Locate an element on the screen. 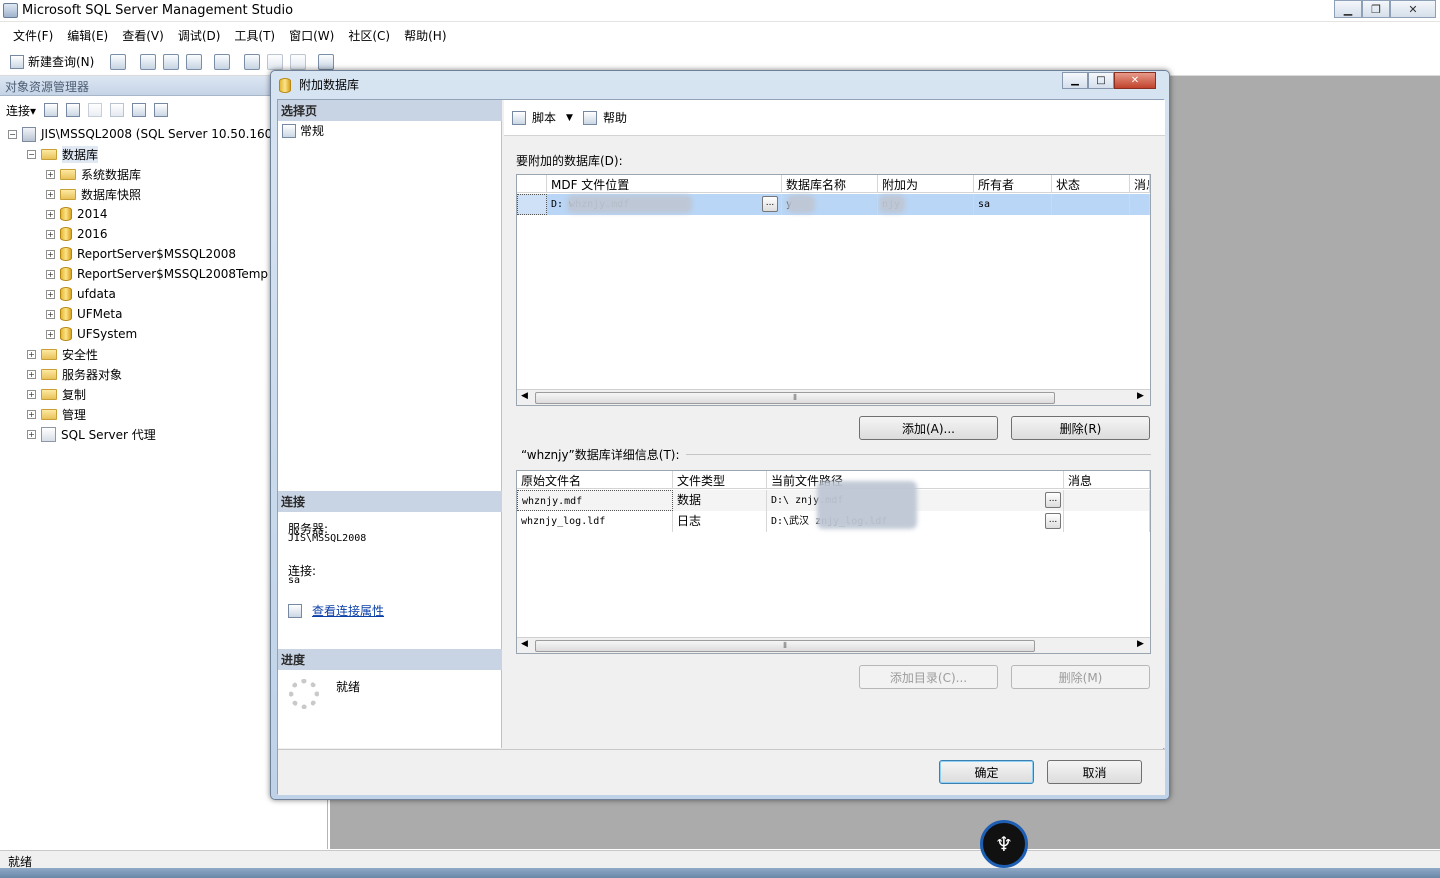 The width and height of the screenshot is (1440, 878). tree-item-replication: + 复制 is located at coordinates (56, 394).